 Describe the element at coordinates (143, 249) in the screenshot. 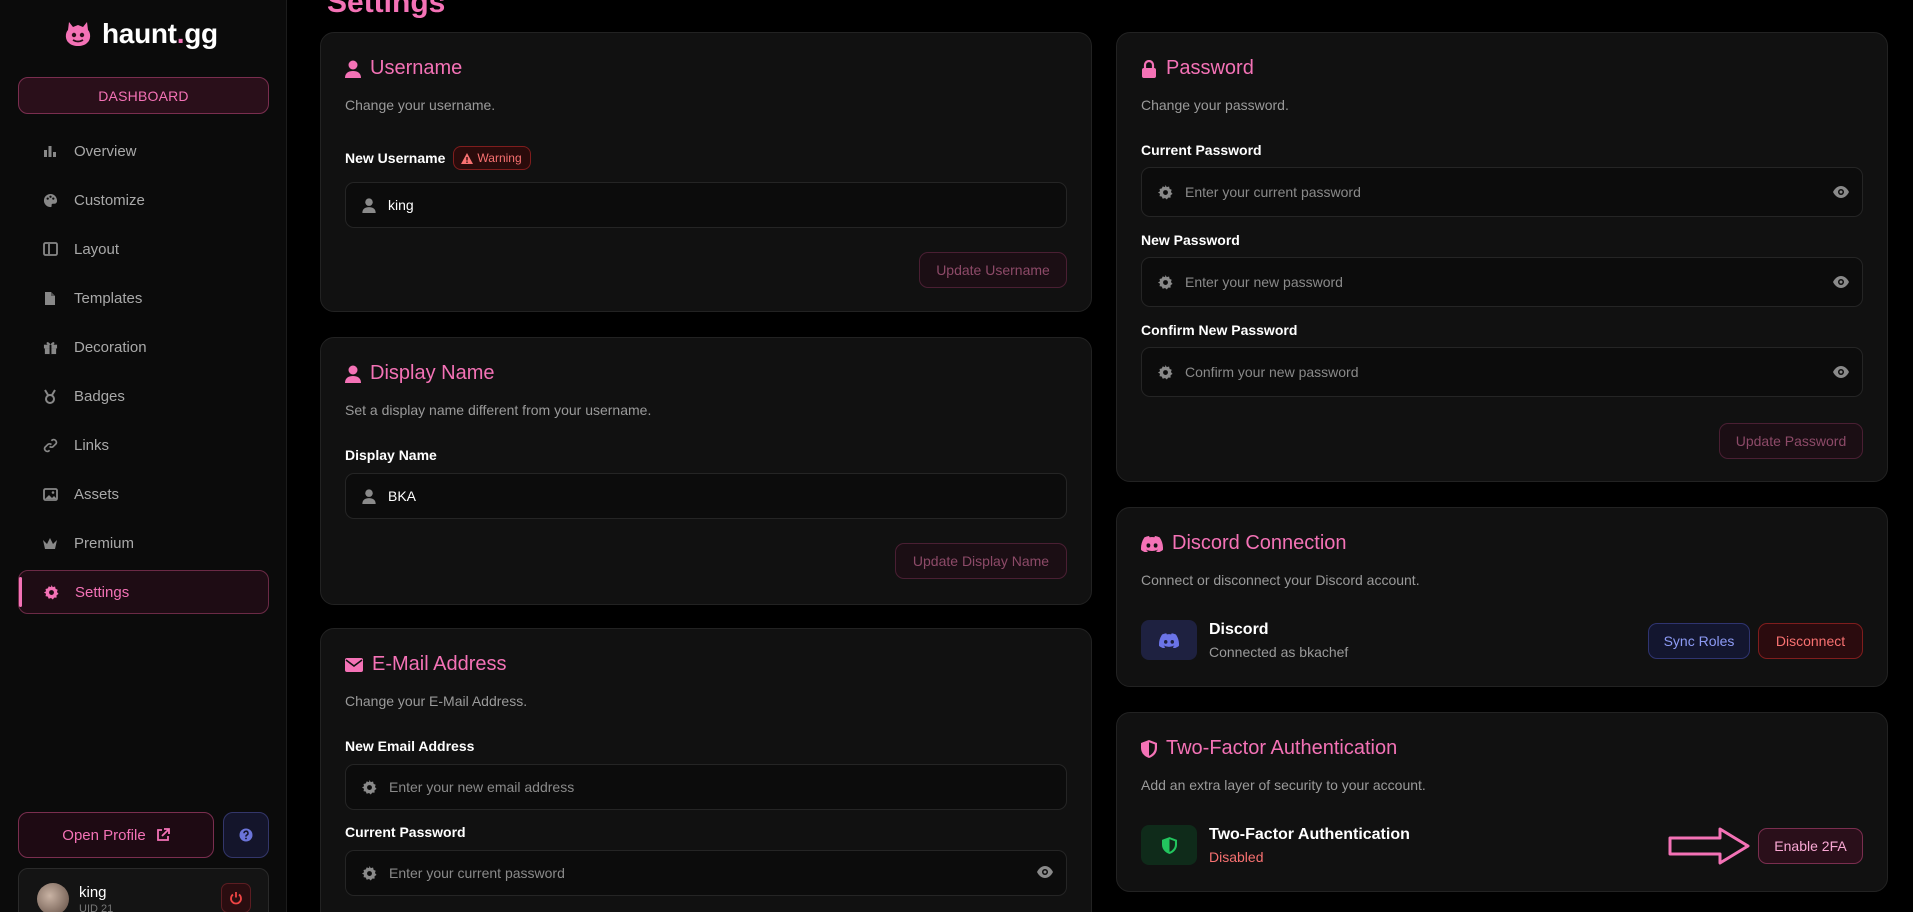

I see `sidebar-item-layout: Layout` at that location.